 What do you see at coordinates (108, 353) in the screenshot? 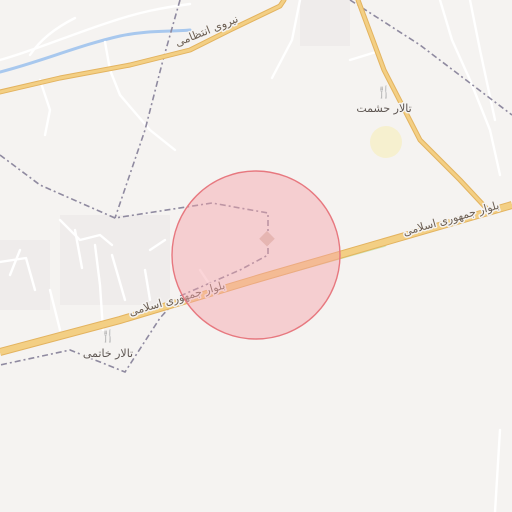
I see `poi-label-khatami: تالار خاتمی` at bounding box center [108, 353].